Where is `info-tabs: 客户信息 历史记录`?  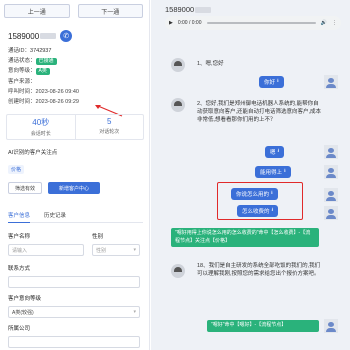 info-tabs: 客户信息 历史记录 is located at coordinates (75, 217).